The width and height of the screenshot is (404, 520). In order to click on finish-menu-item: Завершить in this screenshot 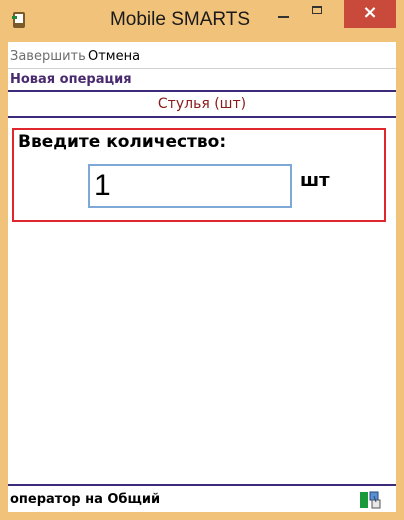, I will do `click(48, 56)`.